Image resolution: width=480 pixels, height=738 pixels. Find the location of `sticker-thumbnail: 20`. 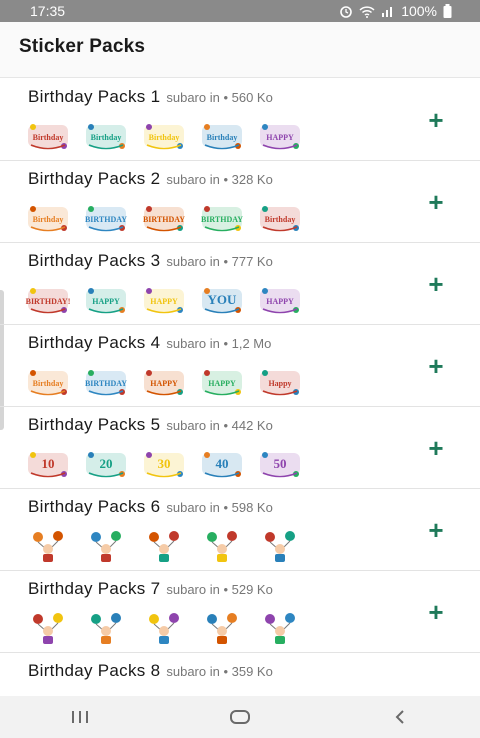

sticker-thumbnail: 20 is located at coordinates (106, 464).